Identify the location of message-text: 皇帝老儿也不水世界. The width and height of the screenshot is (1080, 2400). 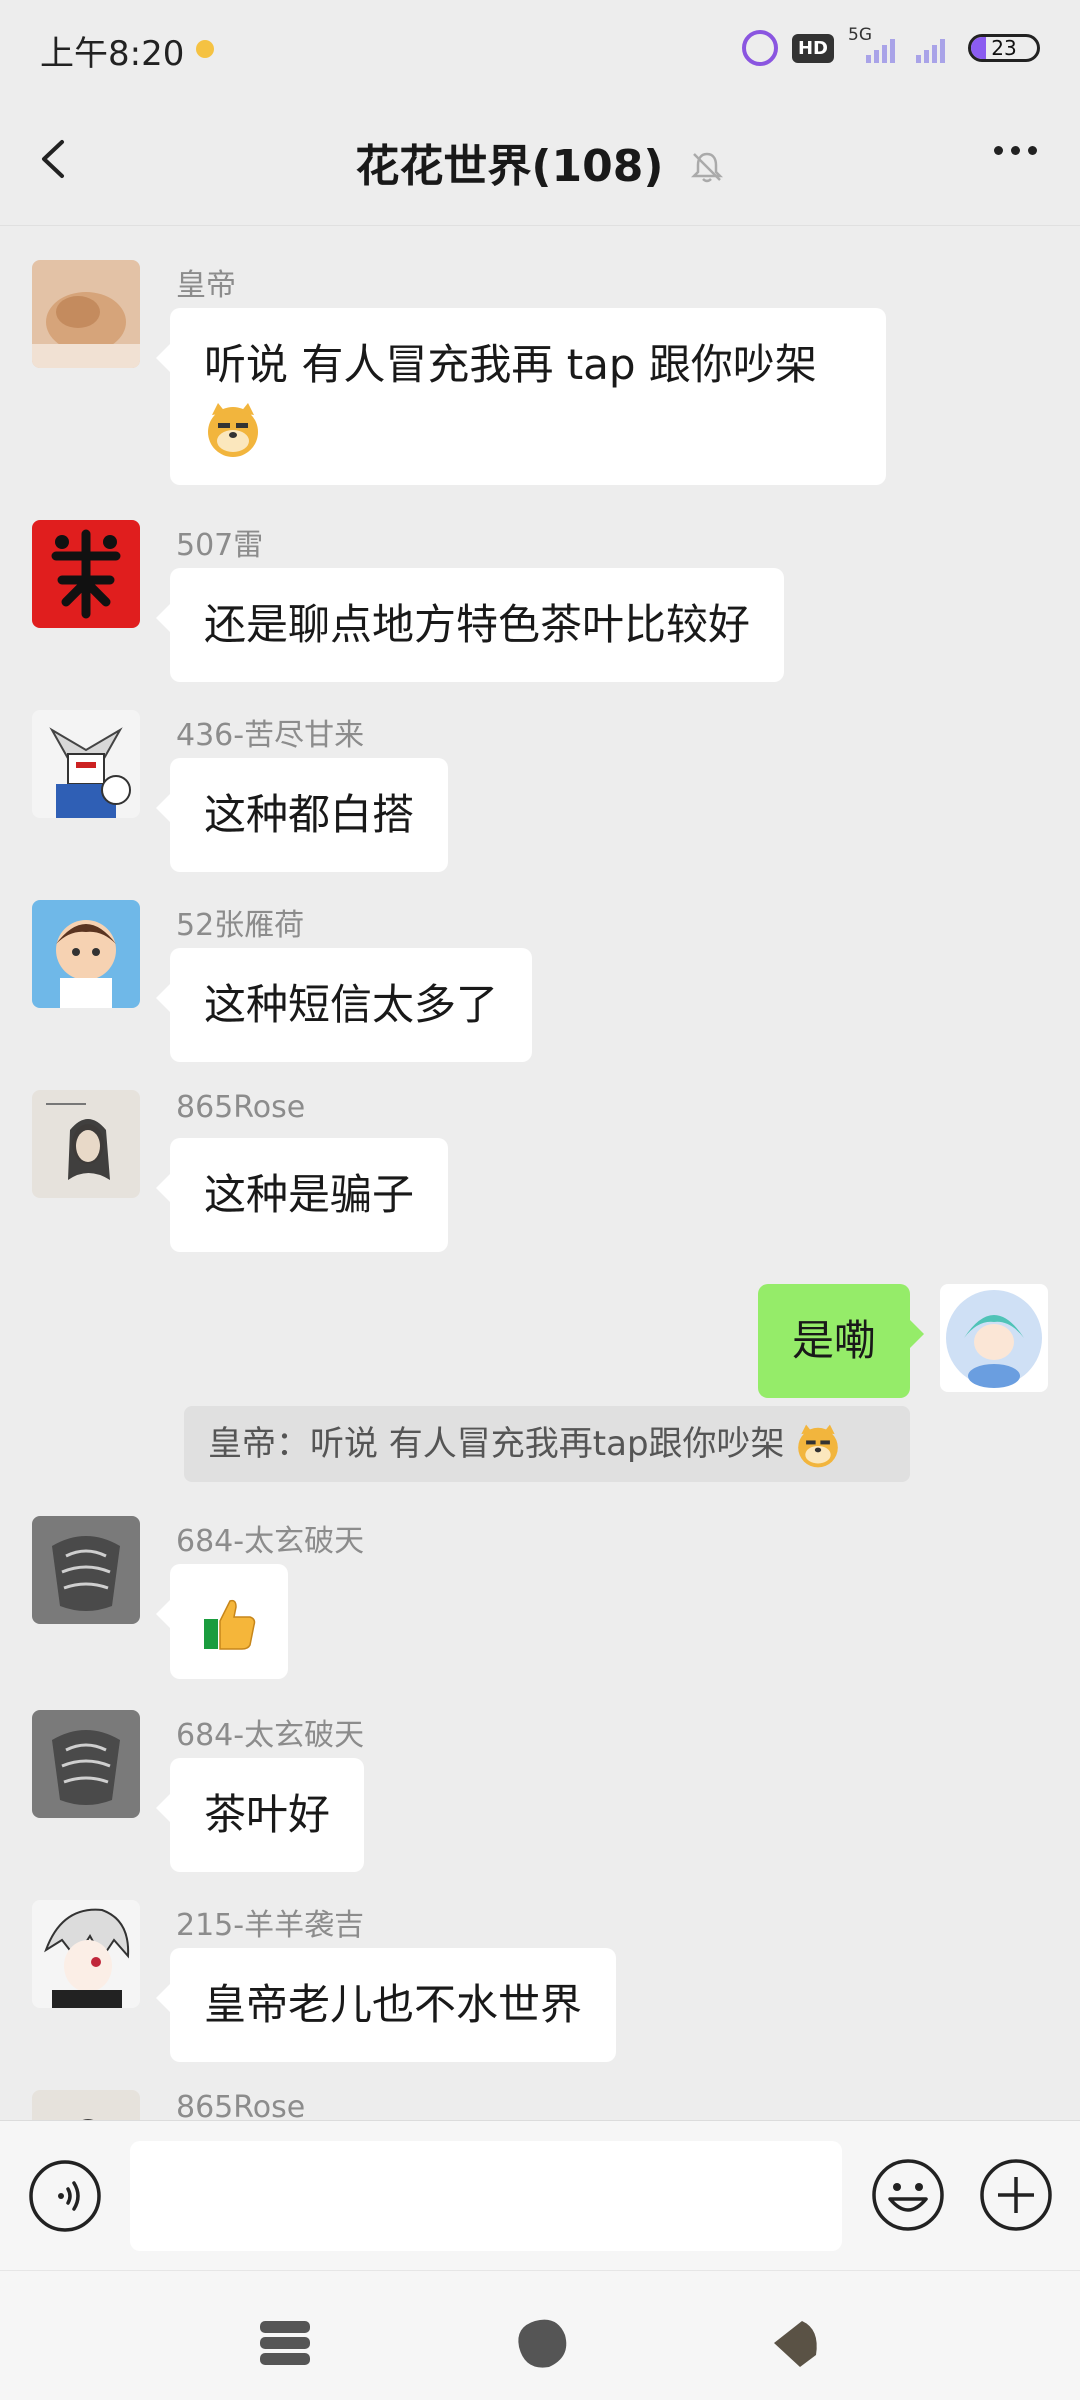
(393, 2004).